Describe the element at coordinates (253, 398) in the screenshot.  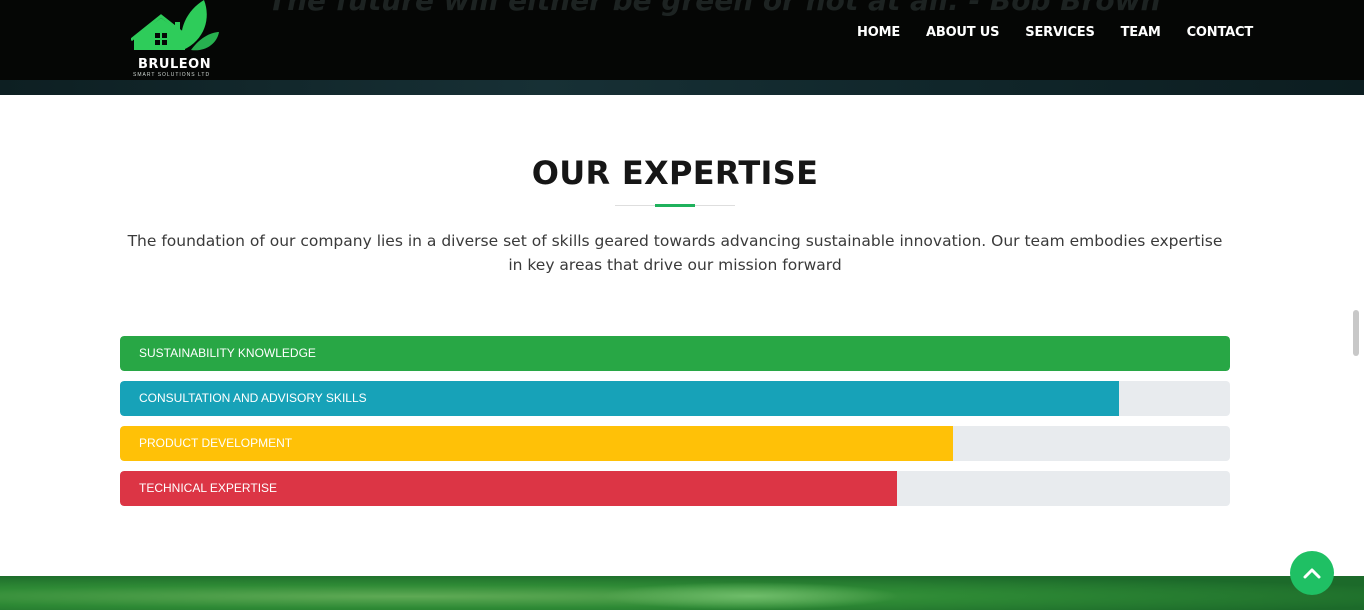
I see `skill-bar-label: CONSULTATION AND ADVISORY SKILLS` at that location.